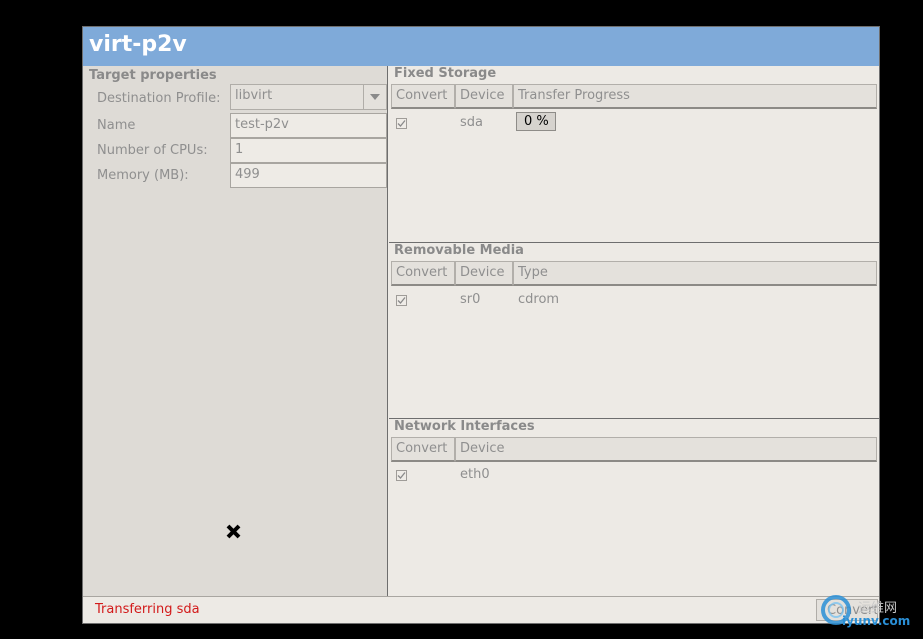 This screenshot has height=639, width=923. Describe the element at coordinates (138, 44) in the screenshot. I see `window-title: virt-p2v` at that location.